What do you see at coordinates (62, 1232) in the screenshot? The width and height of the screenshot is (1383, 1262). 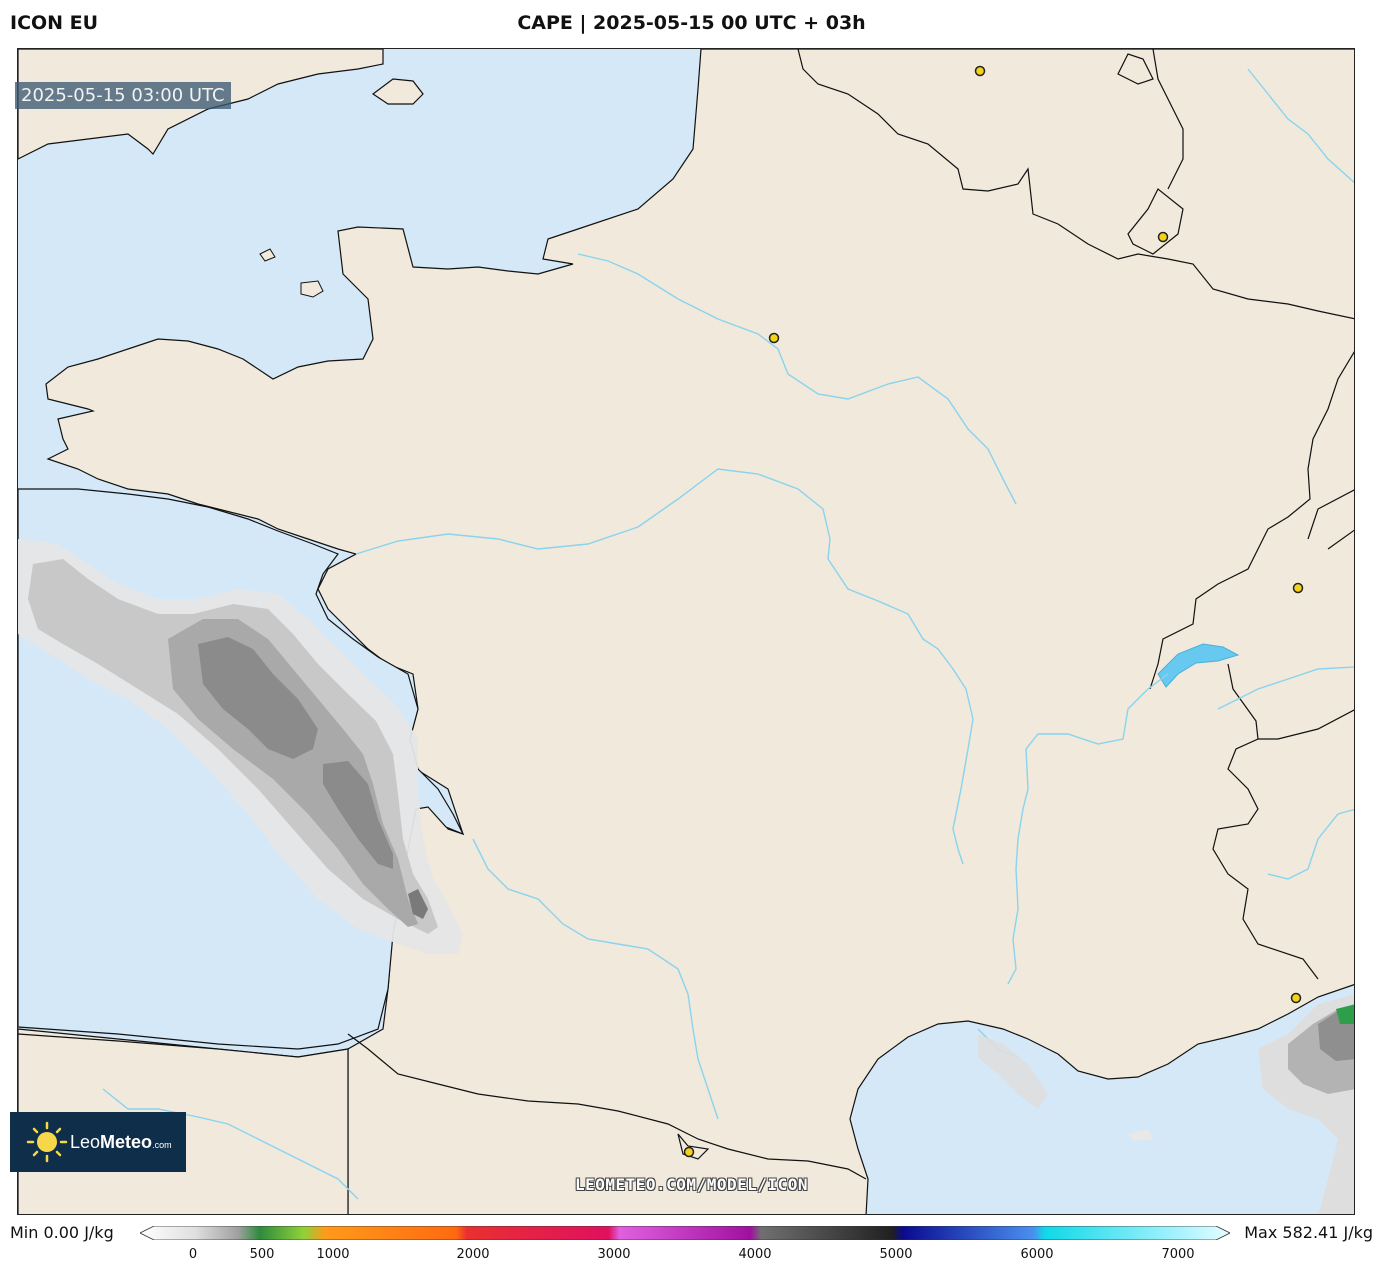 I see `min-value-label: Min 0.00 J/kg` at bounding box center [62, 1232].